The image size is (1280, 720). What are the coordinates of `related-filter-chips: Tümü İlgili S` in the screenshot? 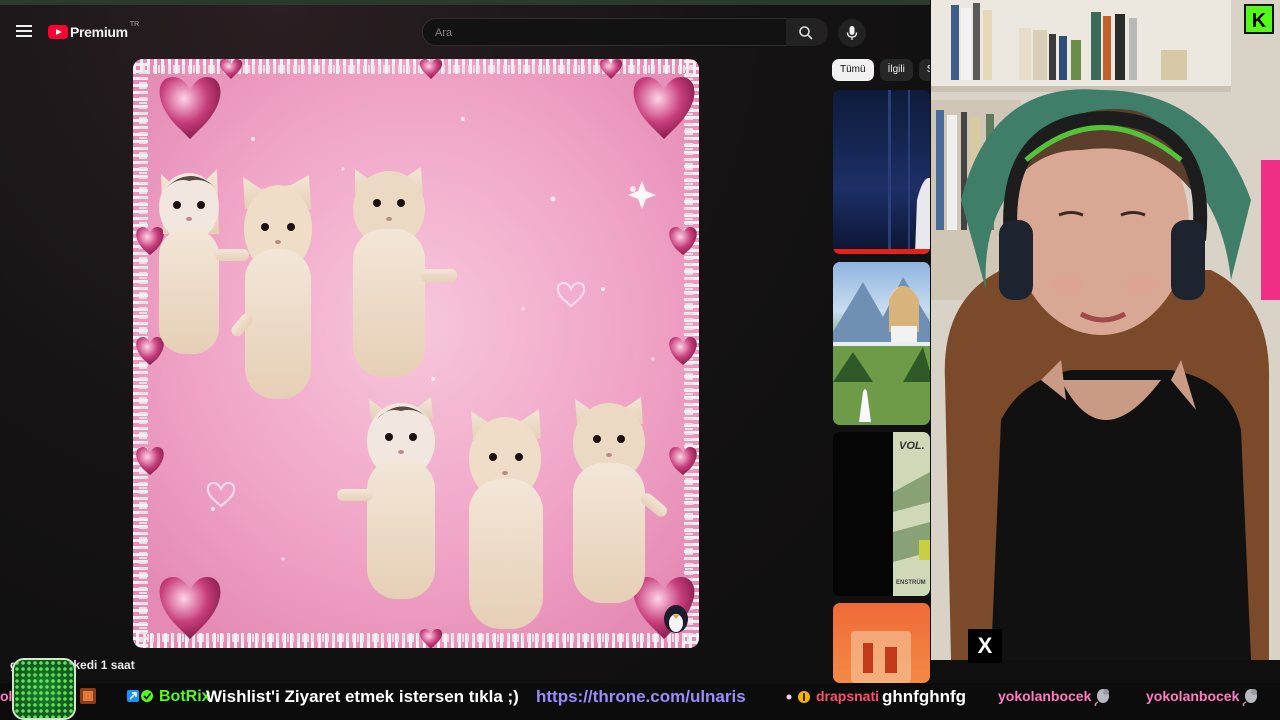 It's located at (881, 70).